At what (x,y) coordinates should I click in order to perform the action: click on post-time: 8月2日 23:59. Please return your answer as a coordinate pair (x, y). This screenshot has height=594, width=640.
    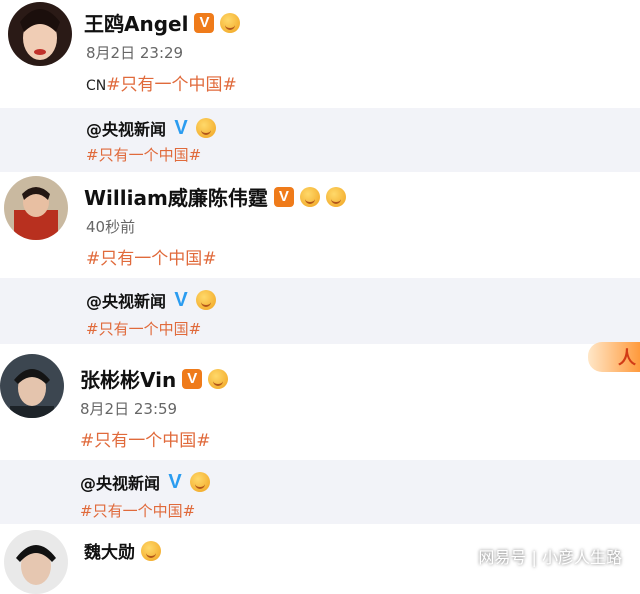
    Looking at the image, I should click on (129, 409).